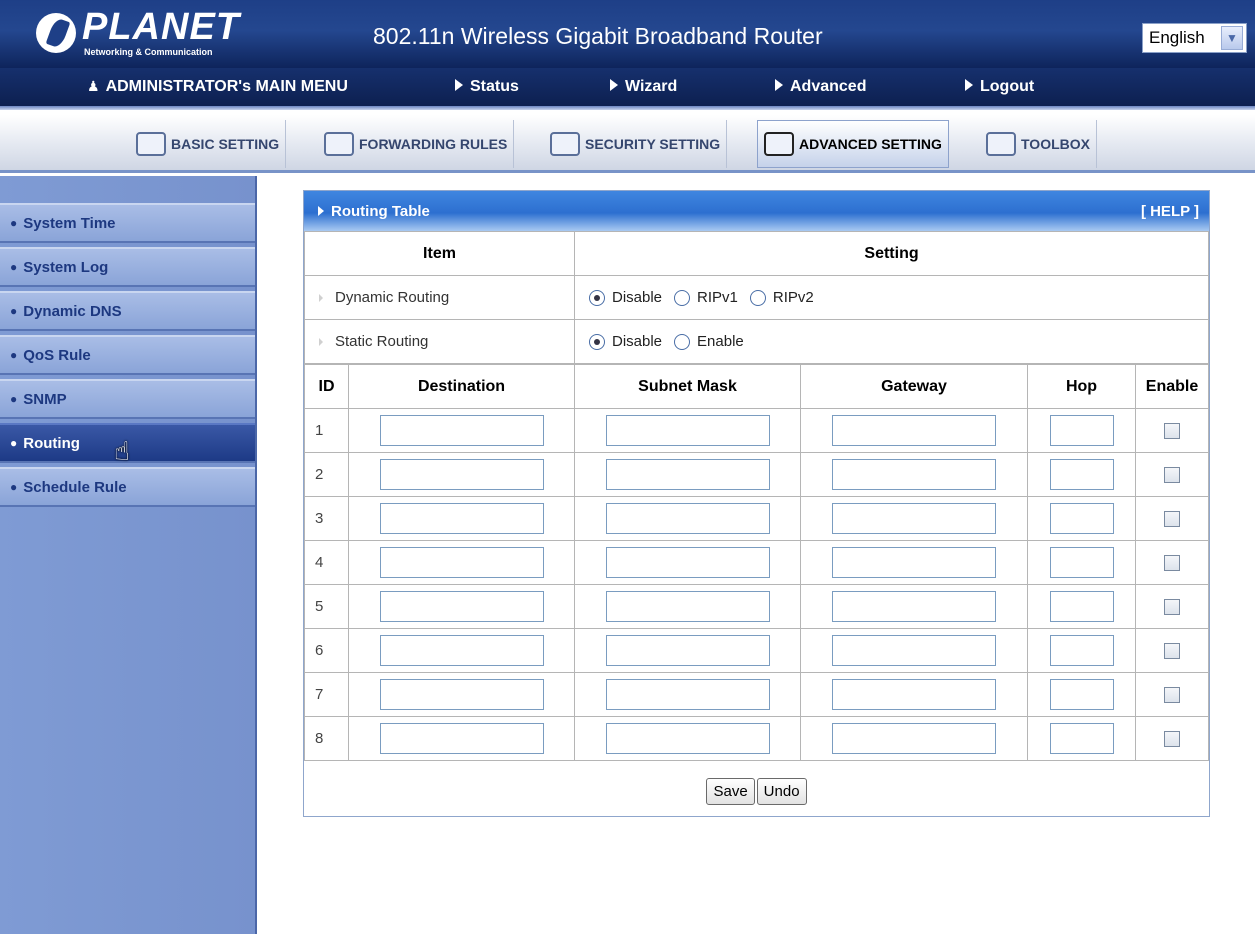 Image resolution: width=1255 pixels, height=934 pixels. I want to click on button-row: Save Undo, so click(756, 791).